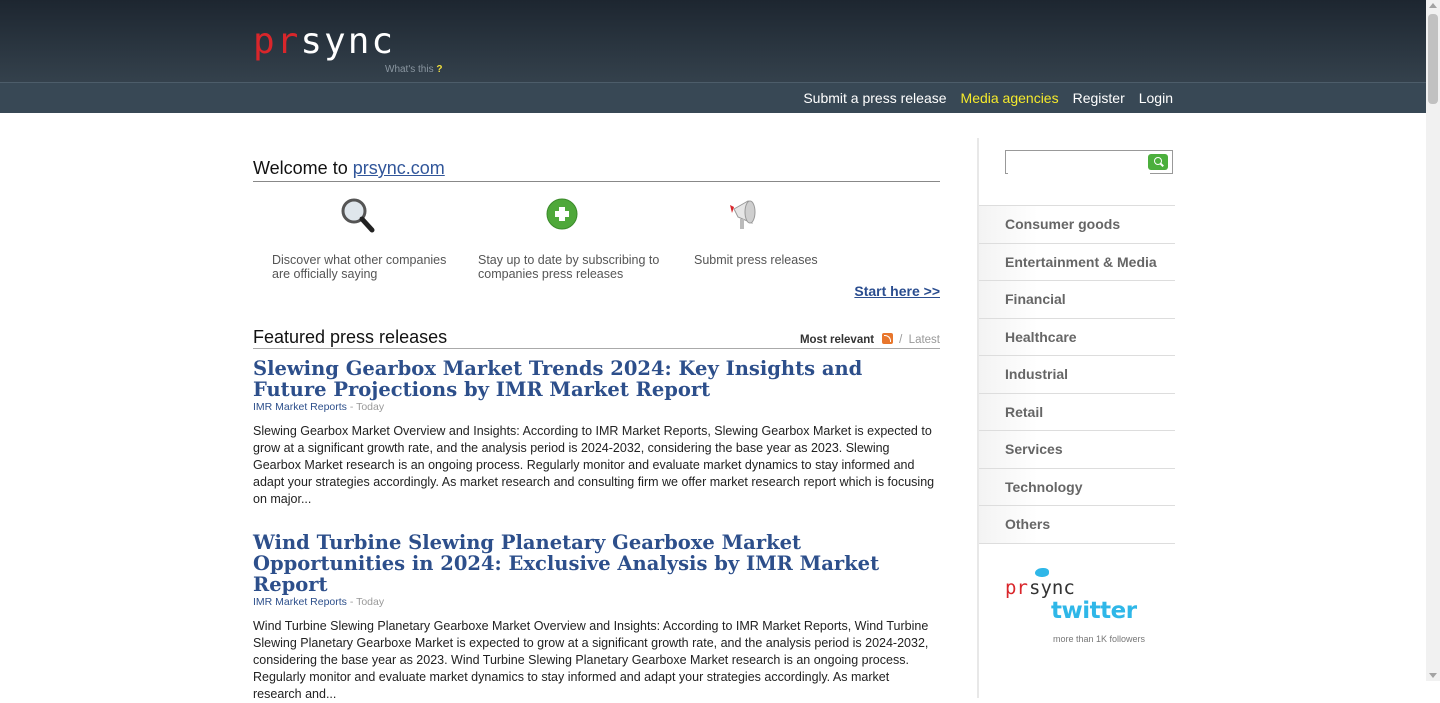 The height and width of the screenshot is (703, 1440). Describe the element at coordinates (348, 41) in the screenshot. I see `logo-sync: sync` at that location.